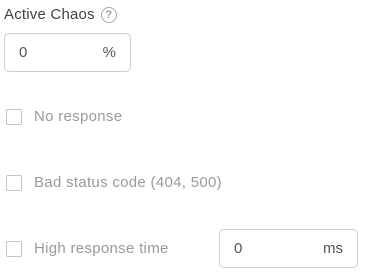 The image size is (367, 275). What do you see at coordinates (101, 248) in the screenshot?
I see `high-response-time-label: High response time` at bounding box center [101, 248].